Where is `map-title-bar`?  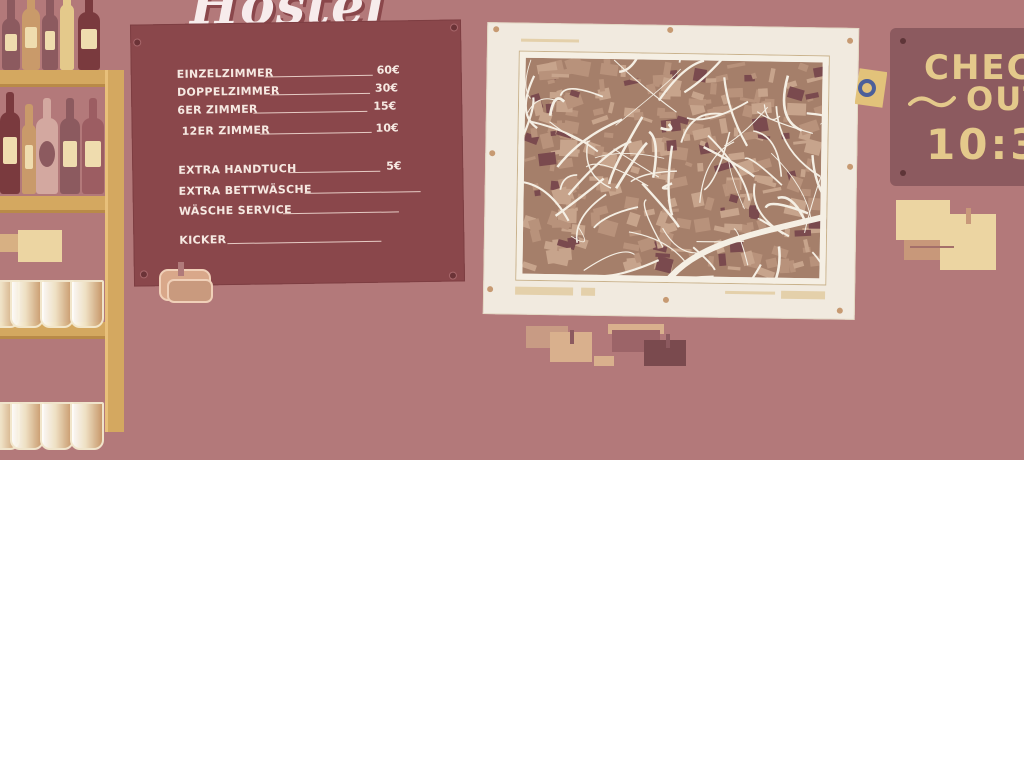 map-title-bar is located at coordinates (550, 40).